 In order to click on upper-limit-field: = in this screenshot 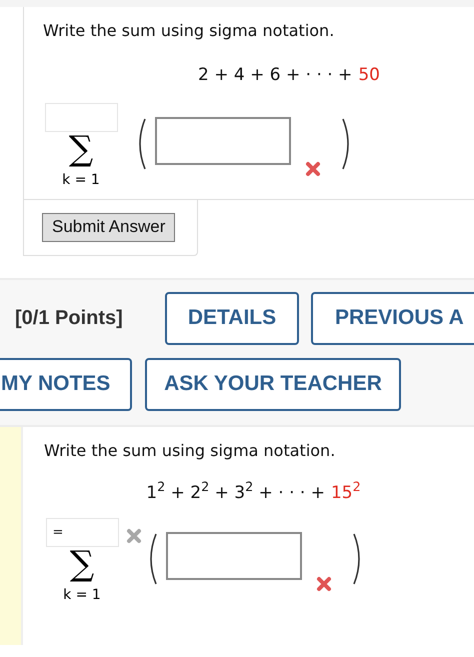, I will do `click(82, 532)`.